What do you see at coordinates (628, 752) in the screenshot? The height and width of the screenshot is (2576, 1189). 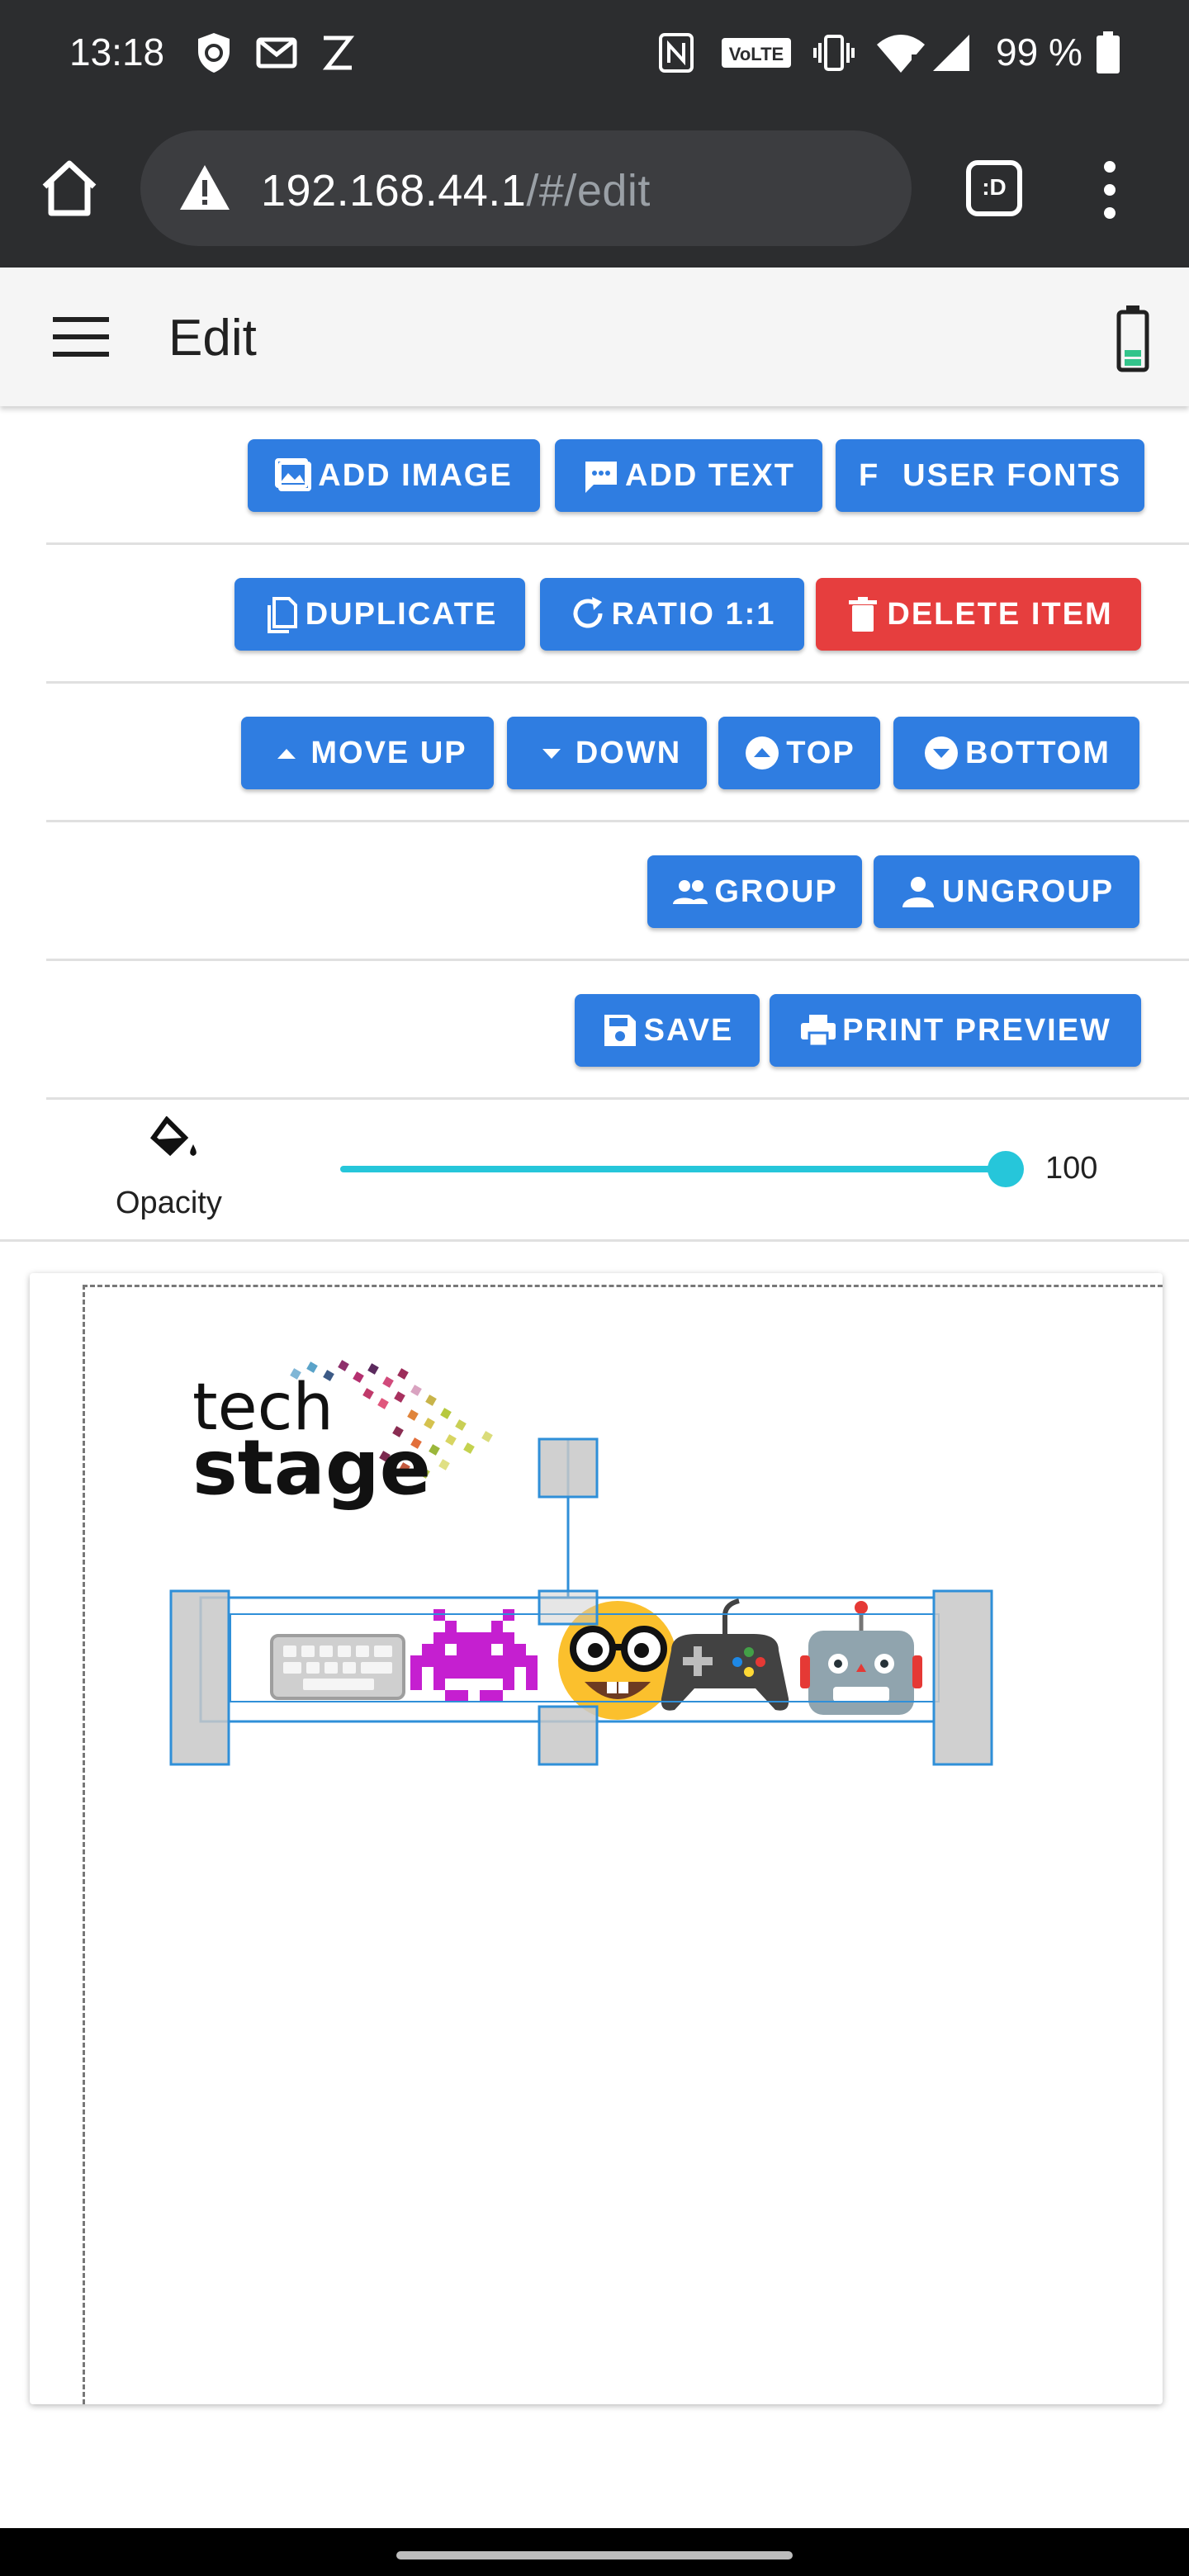 I see `down-label: DOWN` at bounding box center [628, 752].